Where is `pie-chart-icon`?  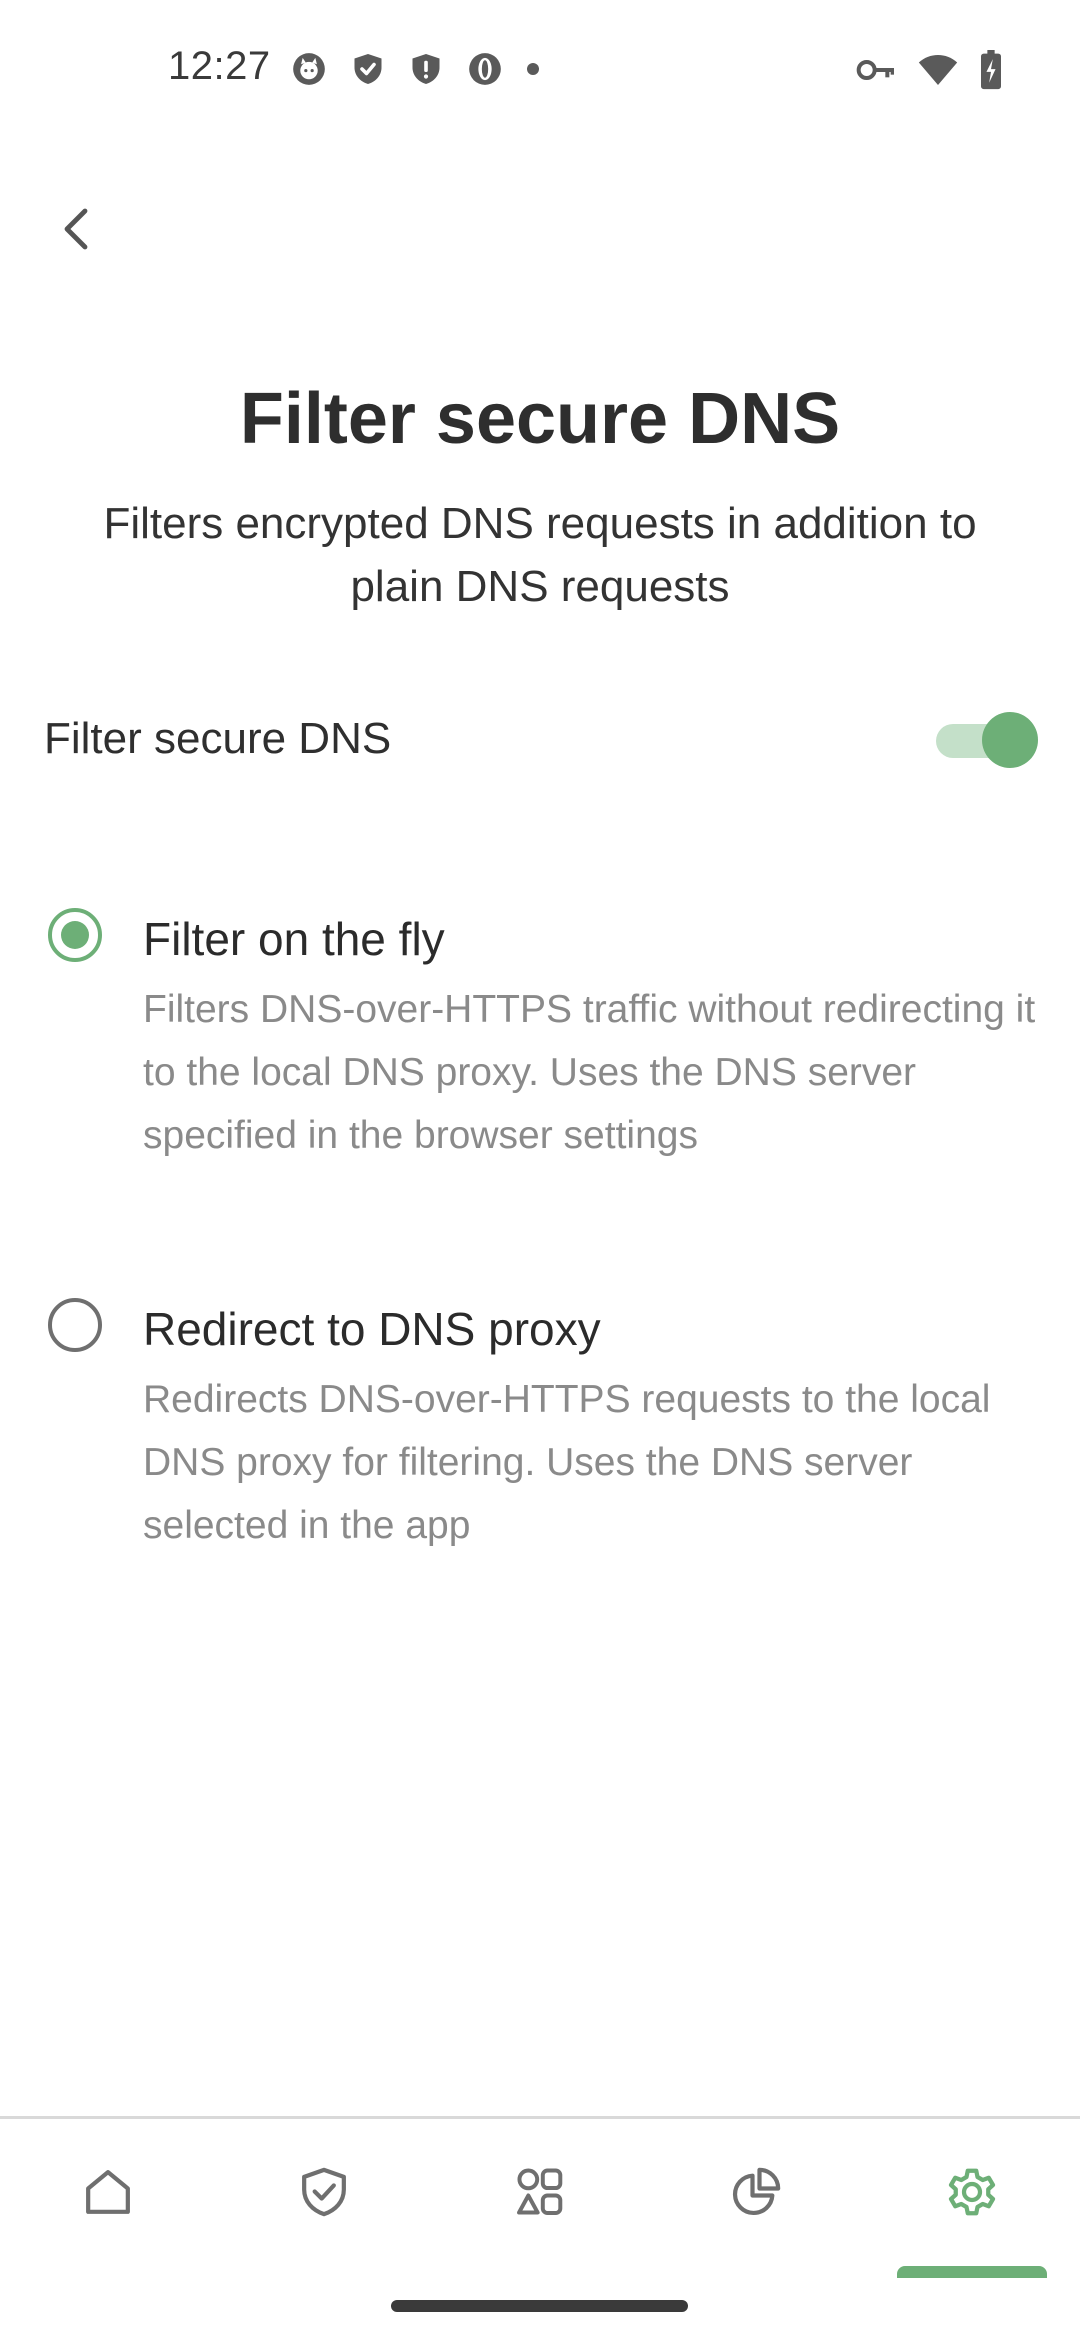 pie-chart-icon is located at coordinates (756, 2194).